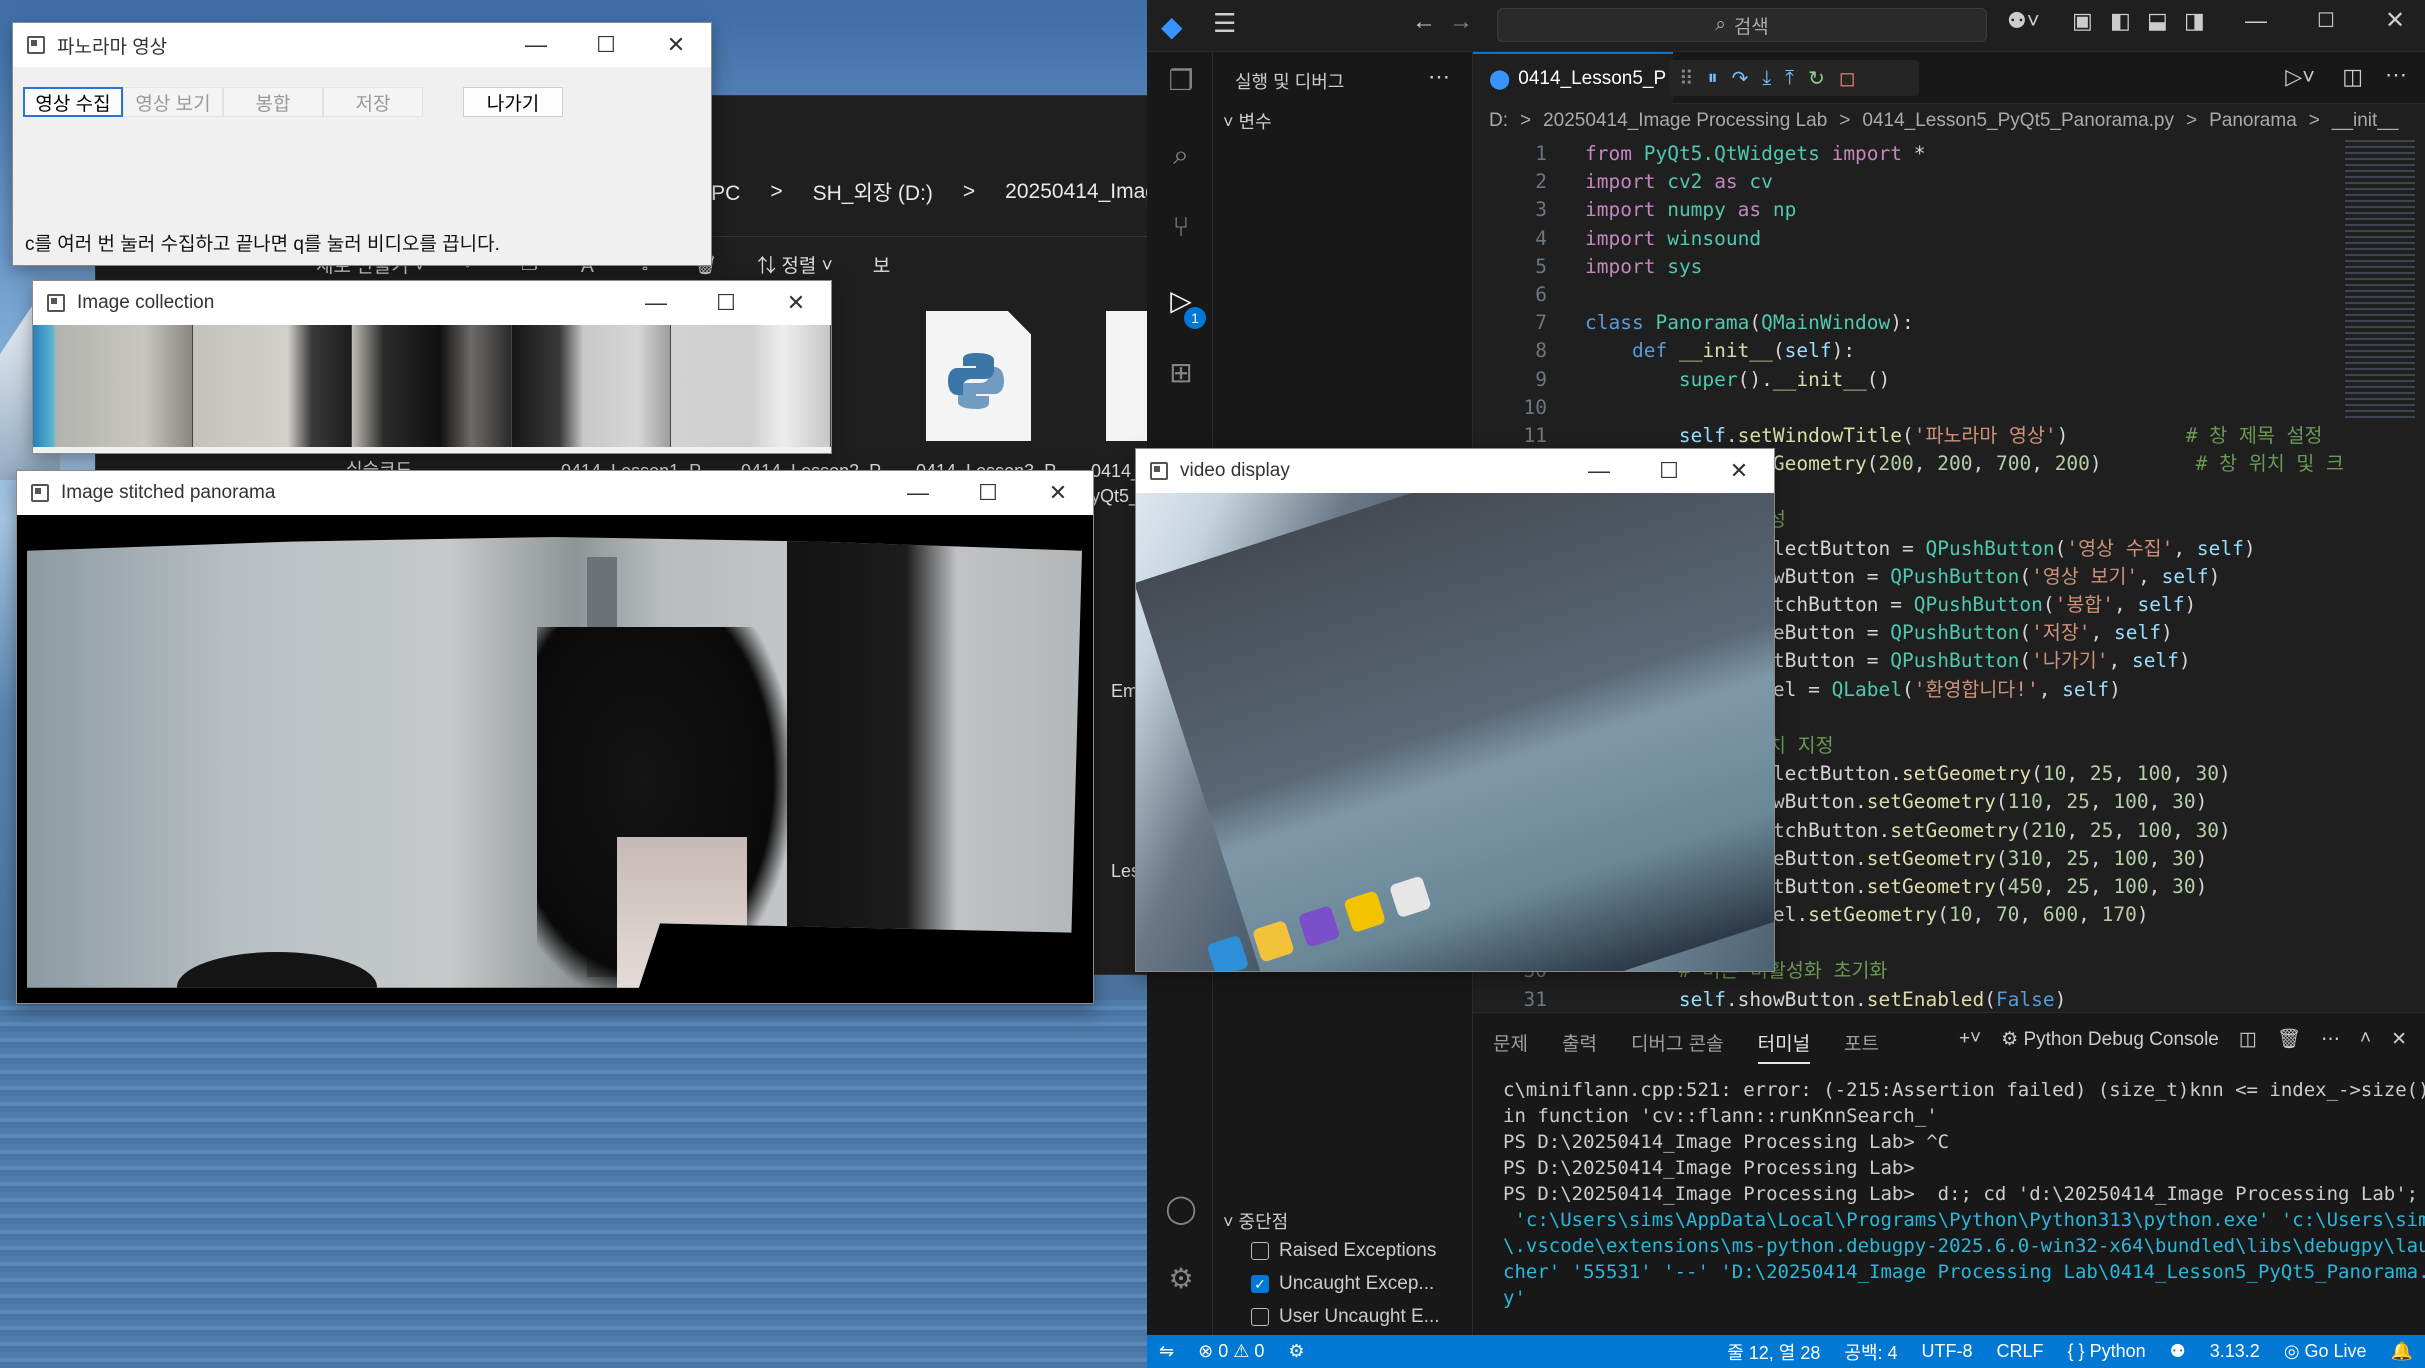  What do you see at coordinates (2178, 1351) in the screenshot?
I see `copilot-icon: ⚉` at bounding box center [2178, 1351].